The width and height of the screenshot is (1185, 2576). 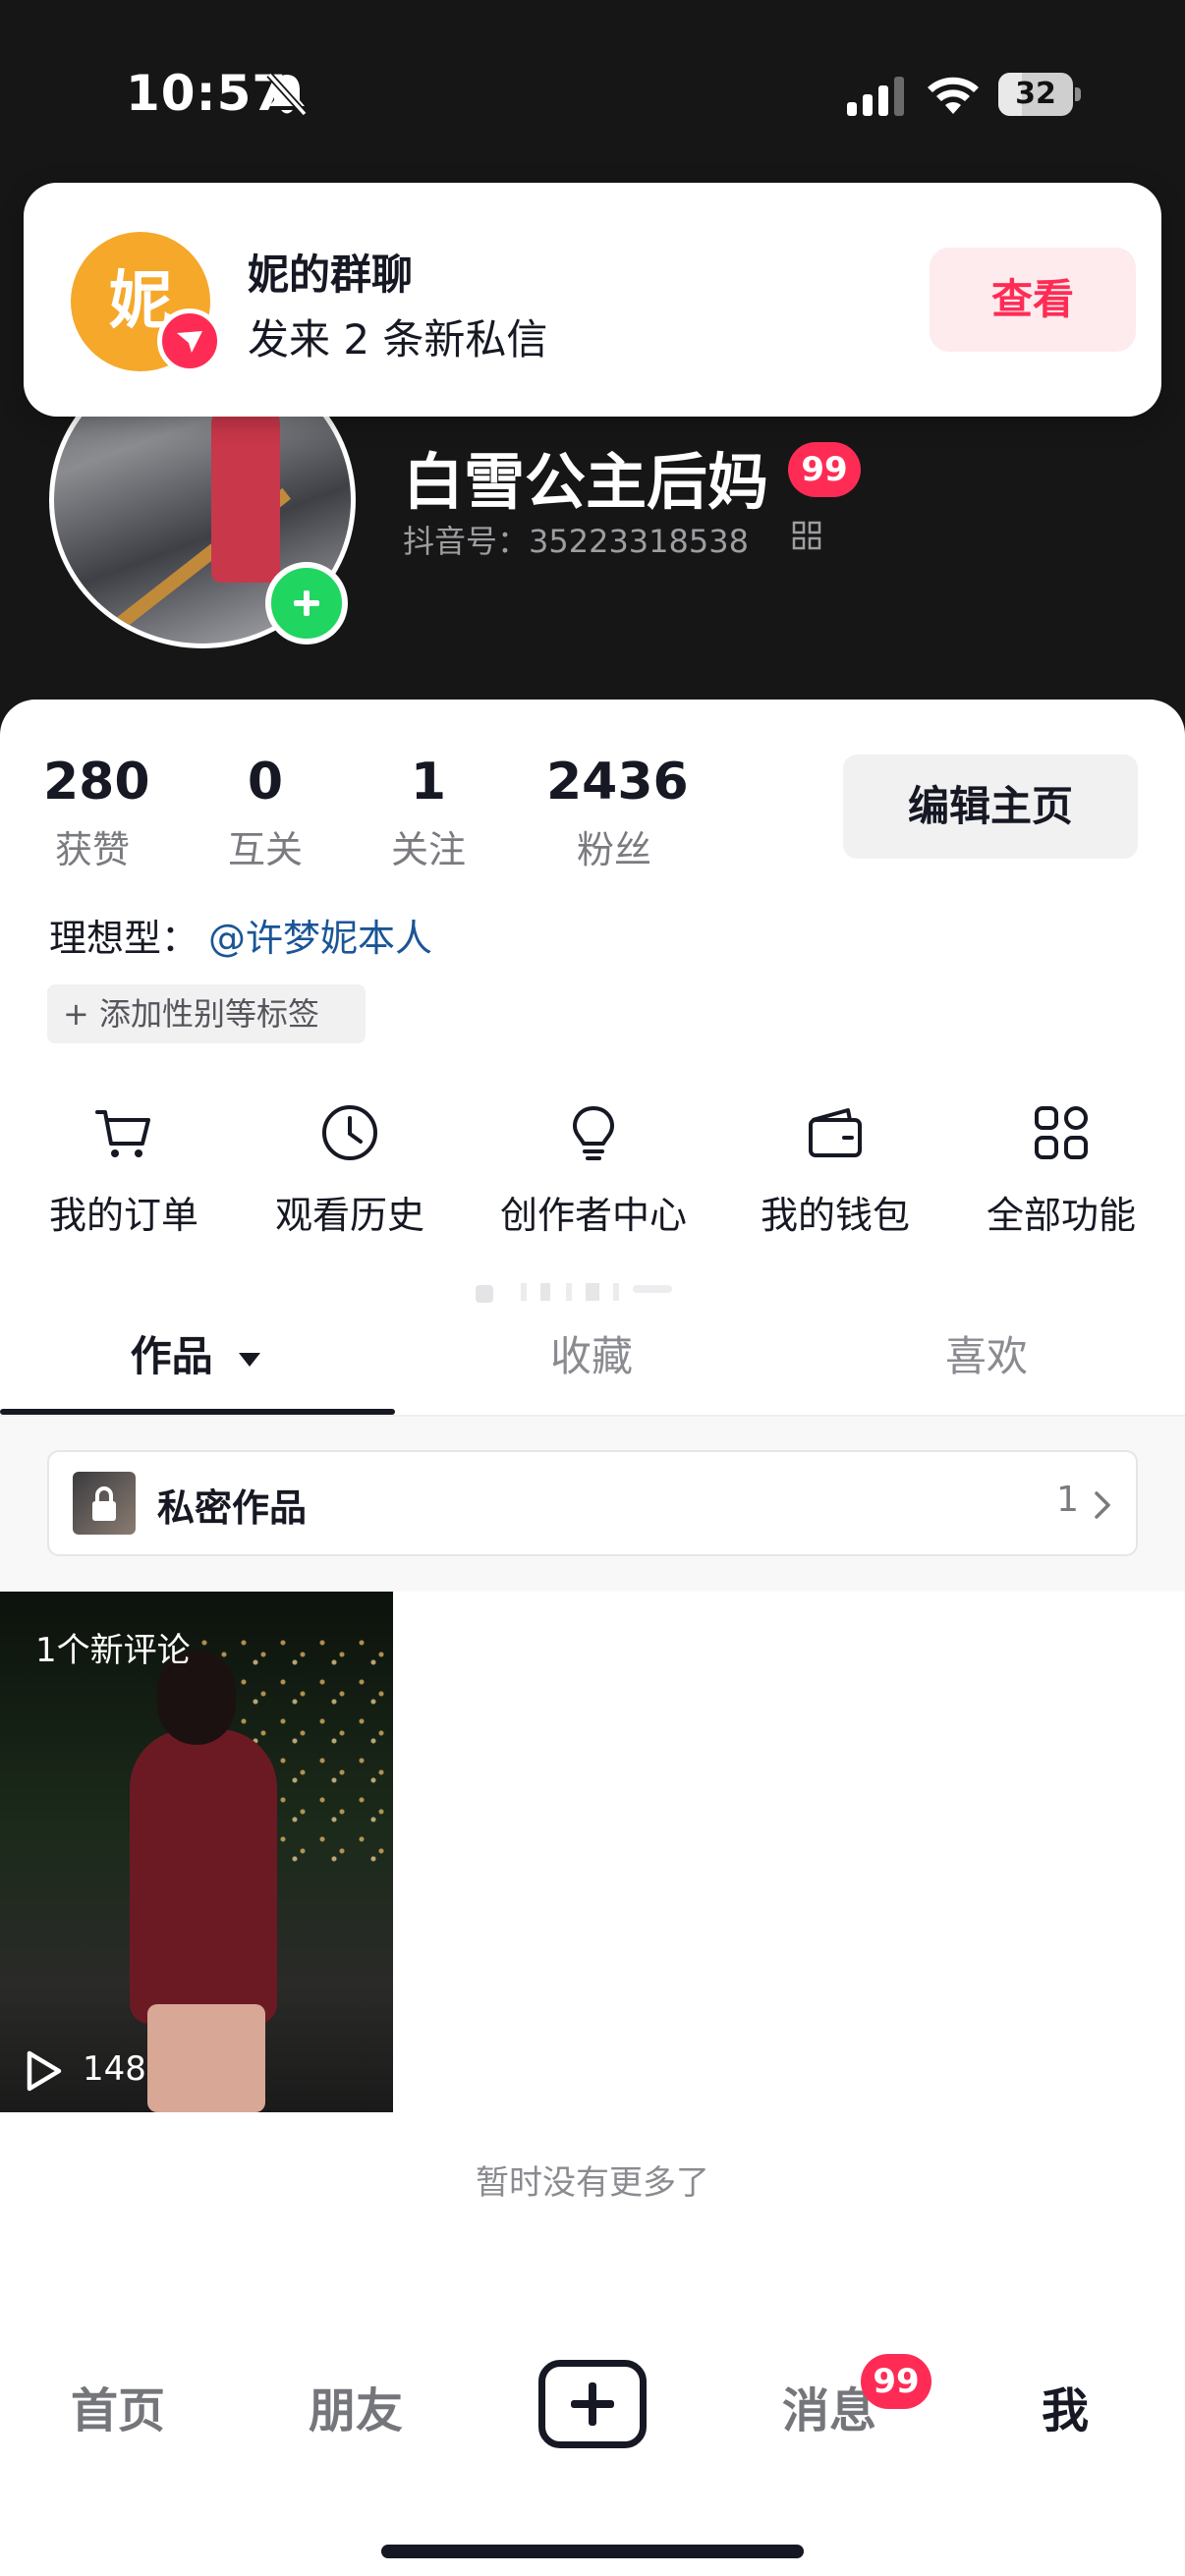 I want to click on stat-label: 粉丝, so click(x=614, y=849).